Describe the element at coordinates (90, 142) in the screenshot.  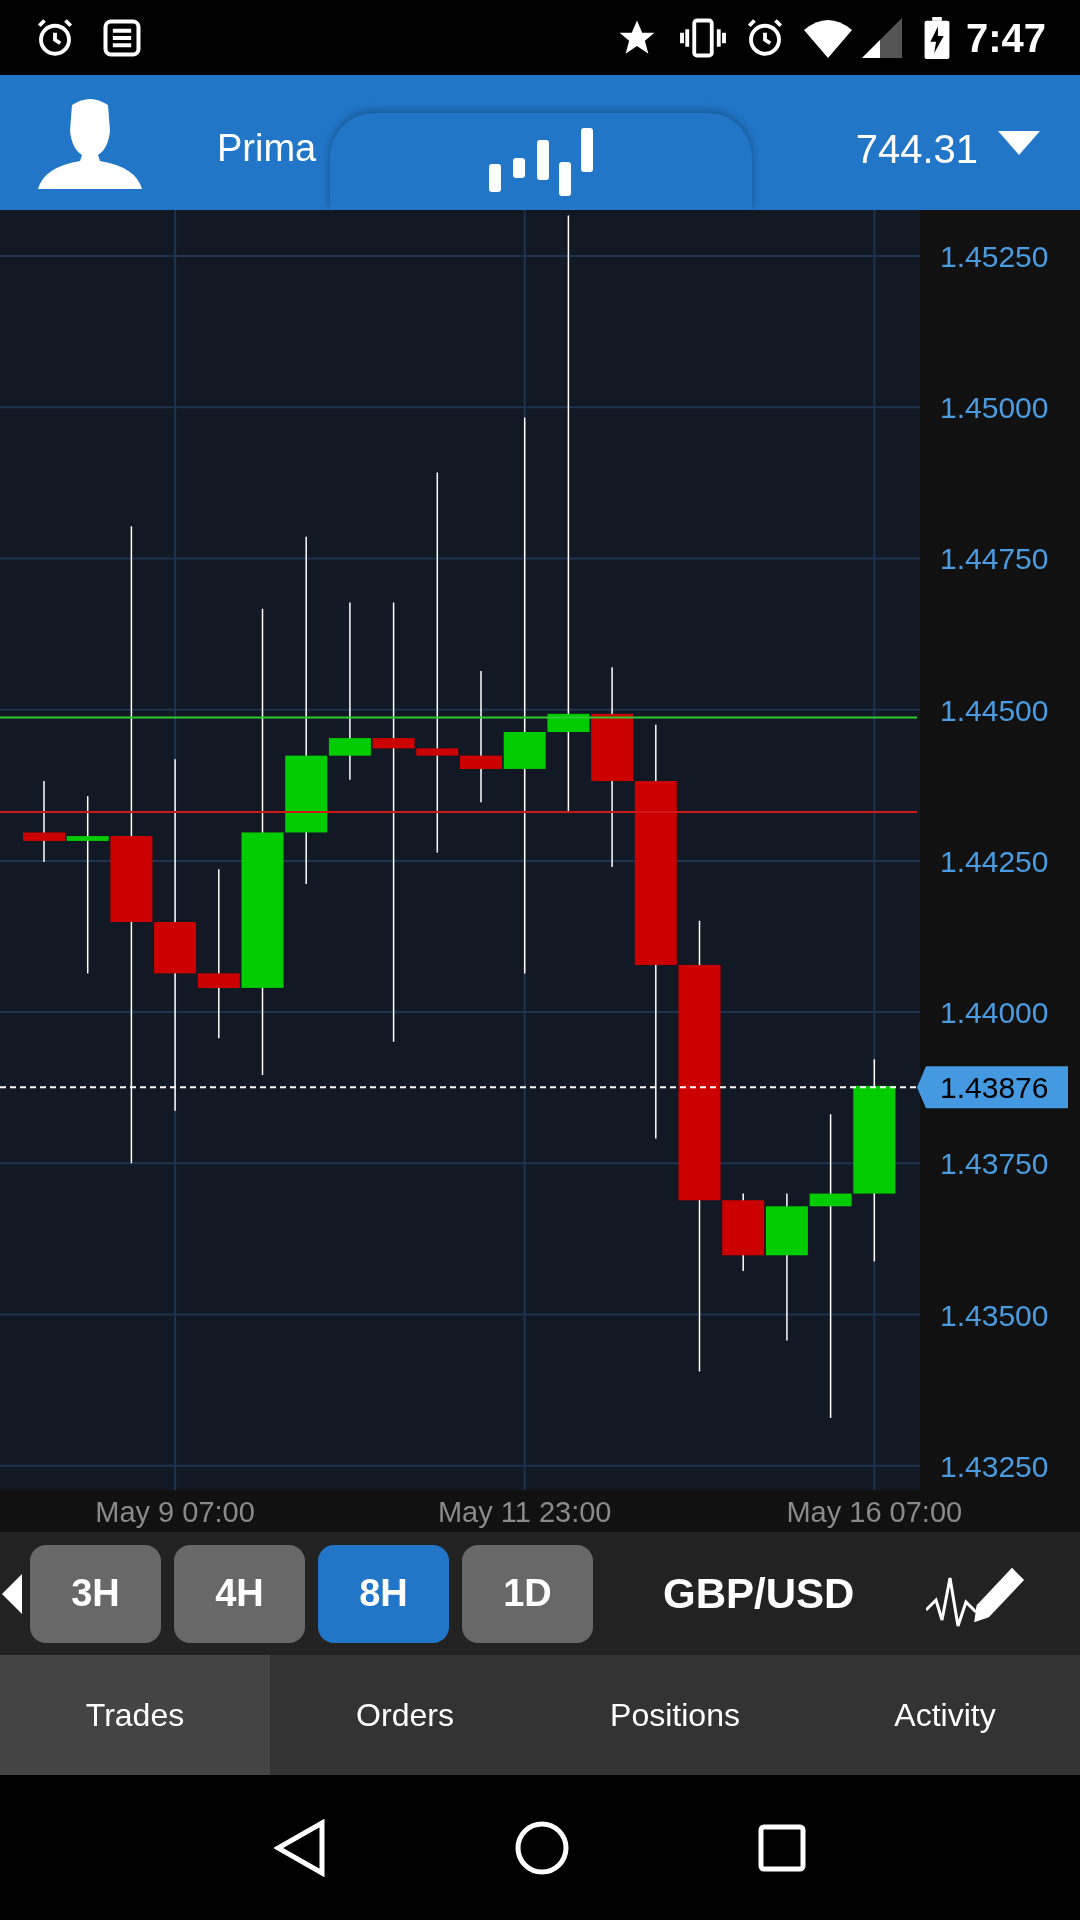
I see `user-avatar-icon` at that location.